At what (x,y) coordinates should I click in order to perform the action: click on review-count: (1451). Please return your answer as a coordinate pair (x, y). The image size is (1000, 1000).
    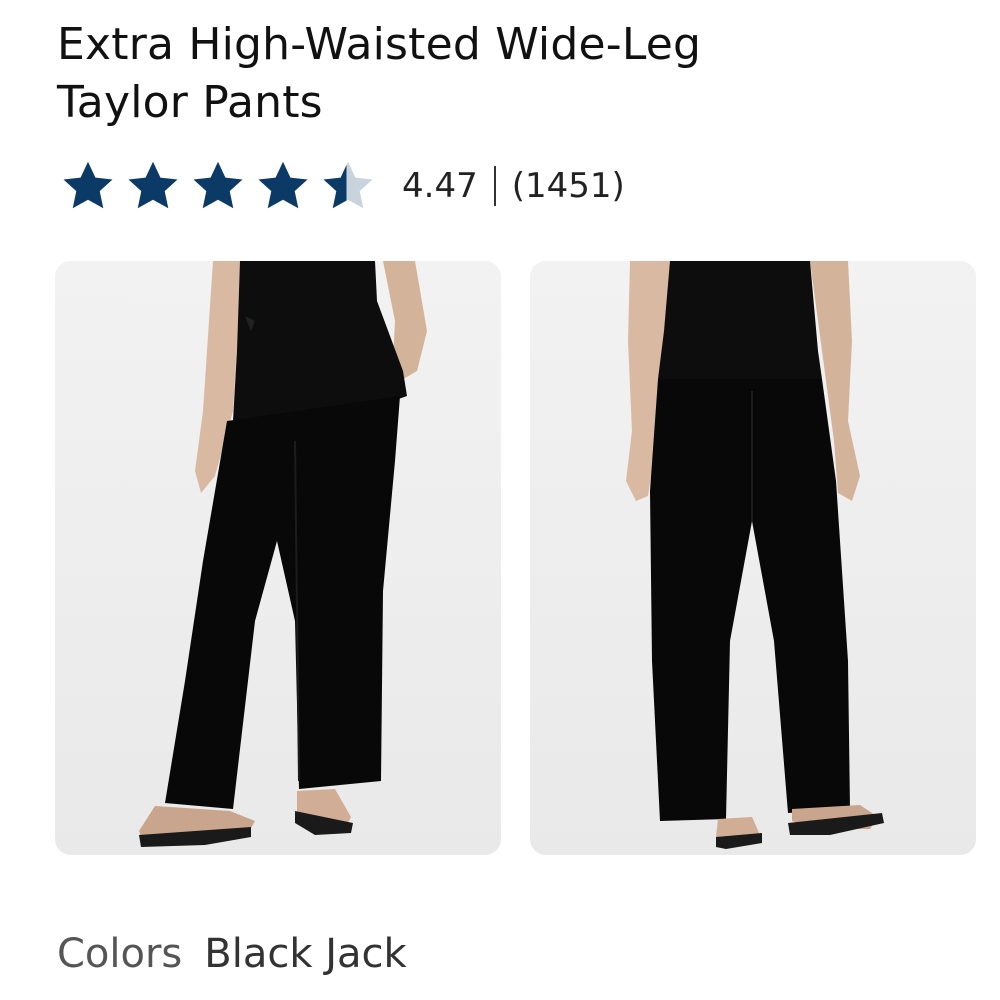
    Looking at the image, I should click on (568, 186).